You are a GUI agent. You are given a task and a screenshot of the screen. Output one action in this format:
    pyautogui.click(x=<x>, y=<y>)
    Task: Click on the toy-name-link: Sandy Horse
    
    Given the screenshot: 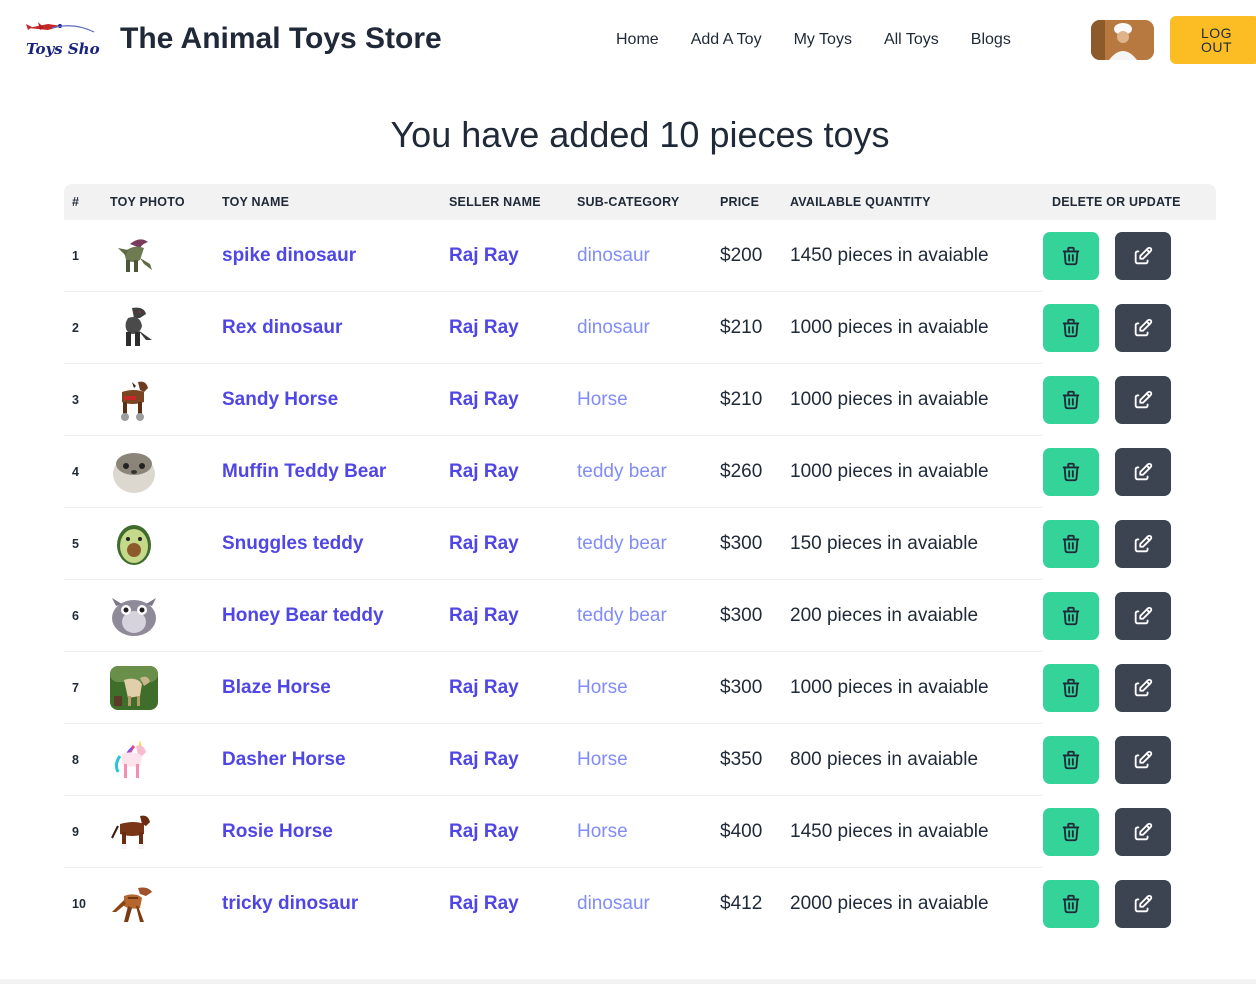 What is the action you would take?
    pyautogui.click(x=280, y=400)
    